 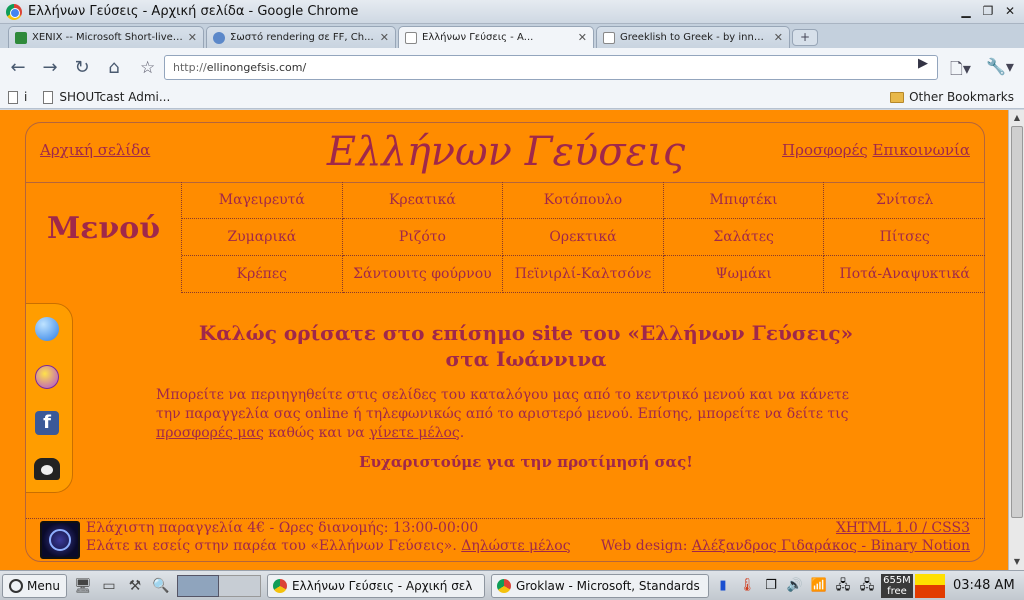 I want to click on menu-item: Μπιφτέκι, so click(x=744, y=200).